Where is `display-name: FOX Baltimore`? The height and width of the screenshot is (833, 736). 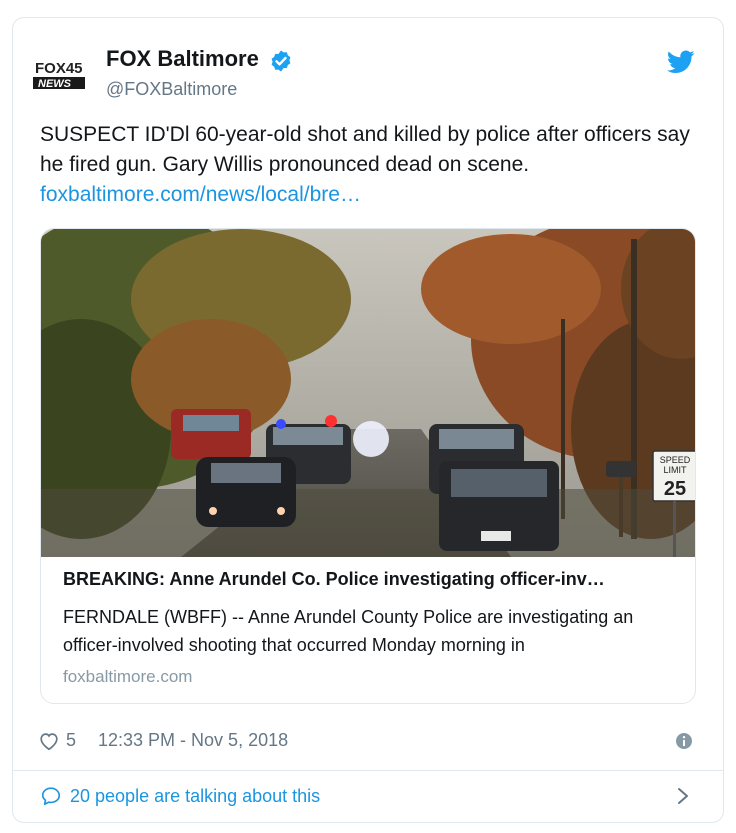
display-name: FOX Baltimore is located at coordinates (182, 59).